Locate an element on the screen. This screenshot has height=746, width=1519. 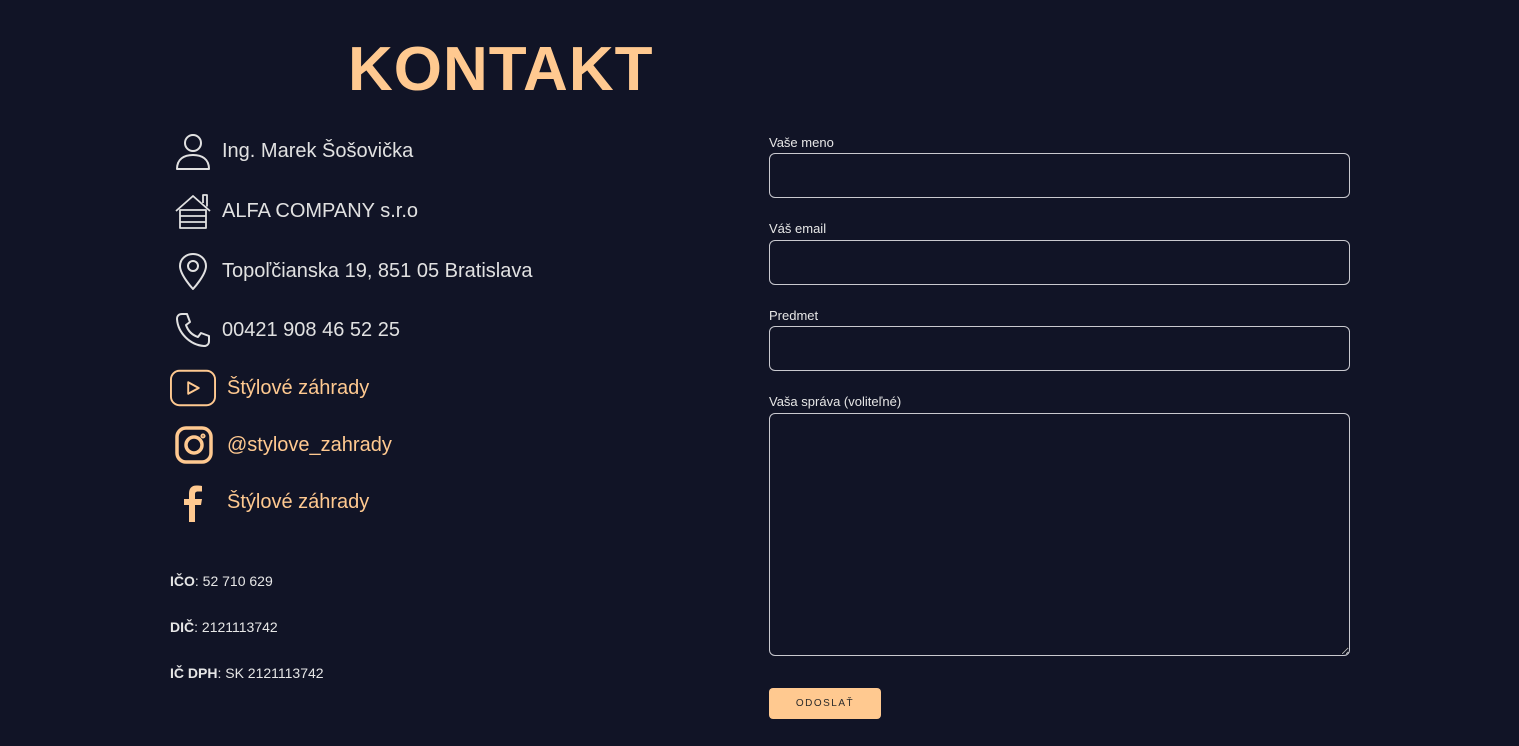
name-label: Vaše meno is located at coordinates (801, 142).